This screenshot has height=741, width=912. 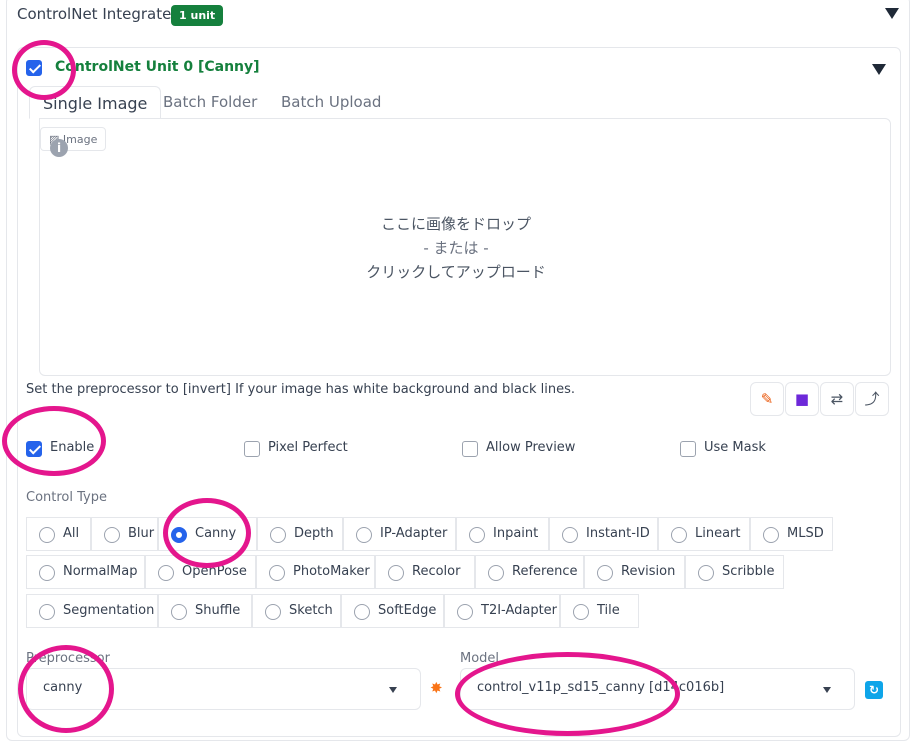 I want to click on accordion-title: ControlNet Integrated, so click(x=99, y=14).